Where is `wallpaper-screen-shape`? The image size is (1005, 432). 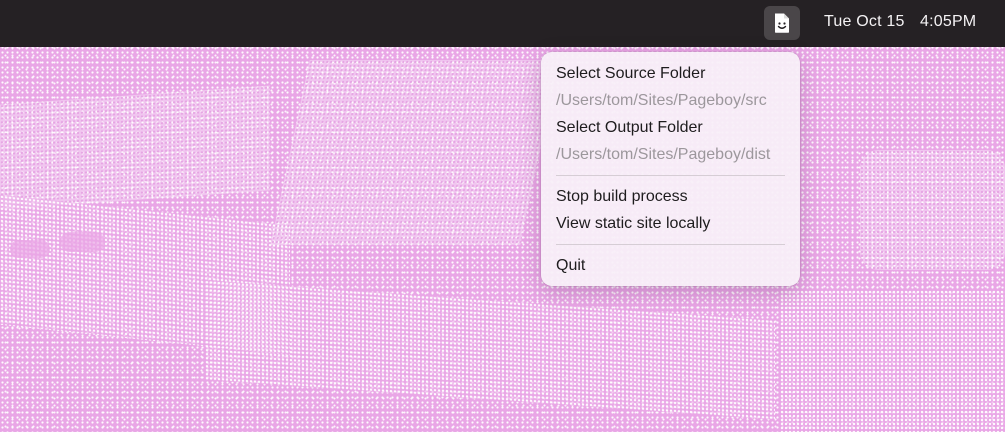
wallpaper-screen-shape is located at coordinates (415, 152).